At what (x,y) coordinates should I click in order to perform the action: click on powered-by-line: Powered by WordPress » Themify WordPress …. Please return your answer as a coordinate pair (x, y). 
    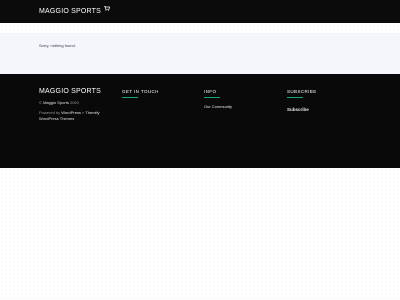
    Looking at the image, I should click on (70, 116).